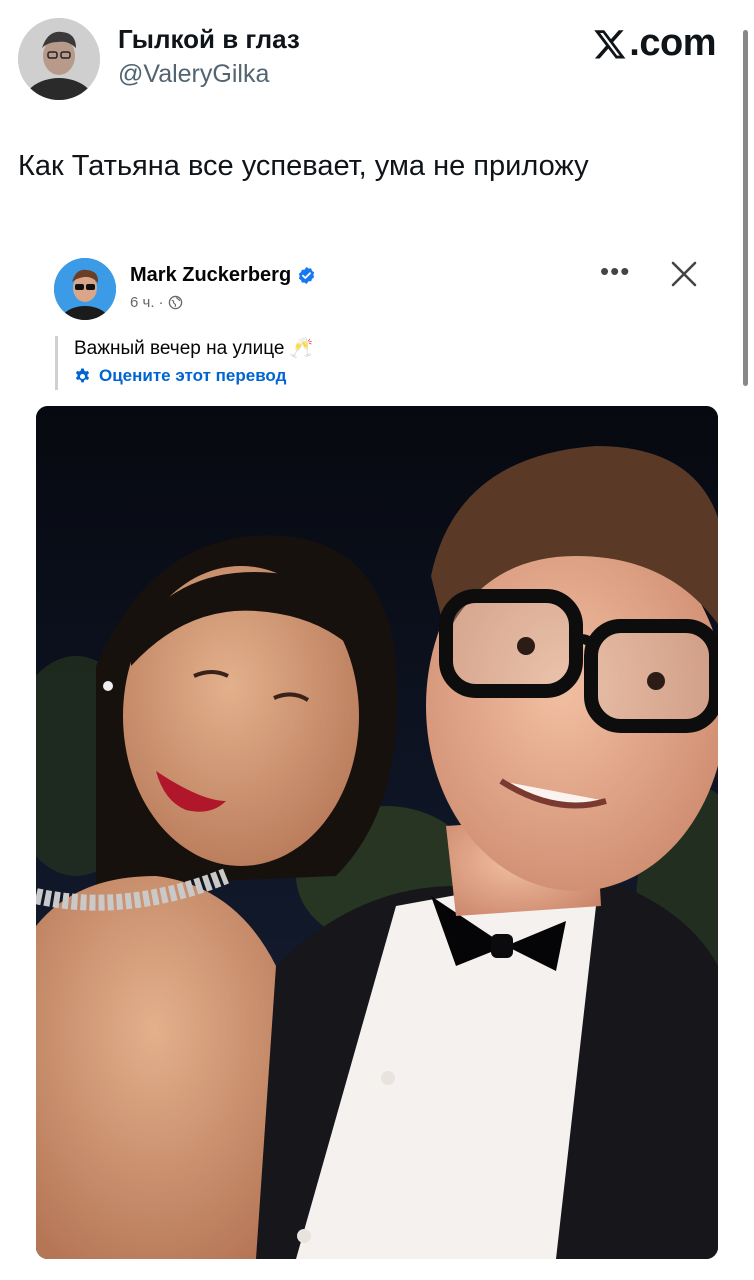  Describe the element at coordinates (192, 376) in the screenshot. I see `rate-translation-text: Оцените этот перевод` at that location.